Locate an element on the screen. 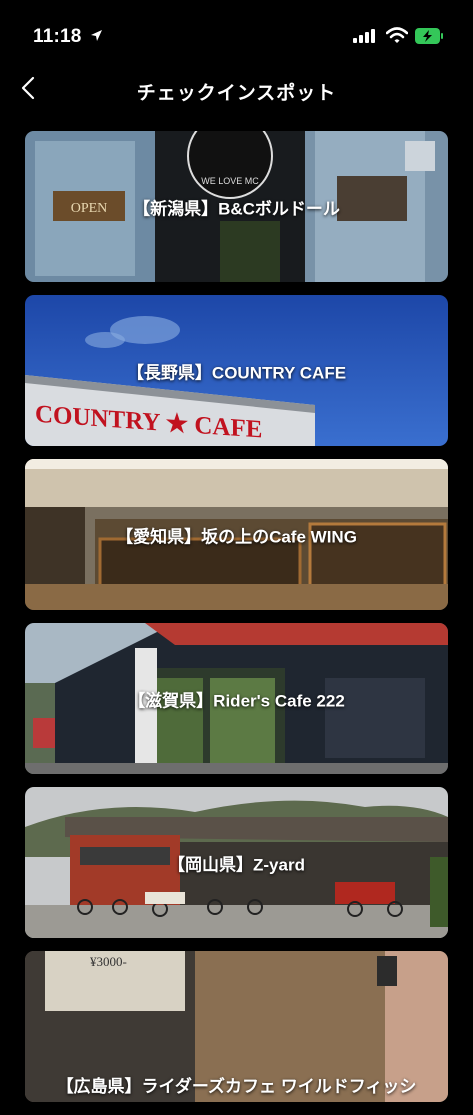  spot-card-shiga: 【滋賀県】Rider's Cafe 222 is located at coordinates (236, 698).